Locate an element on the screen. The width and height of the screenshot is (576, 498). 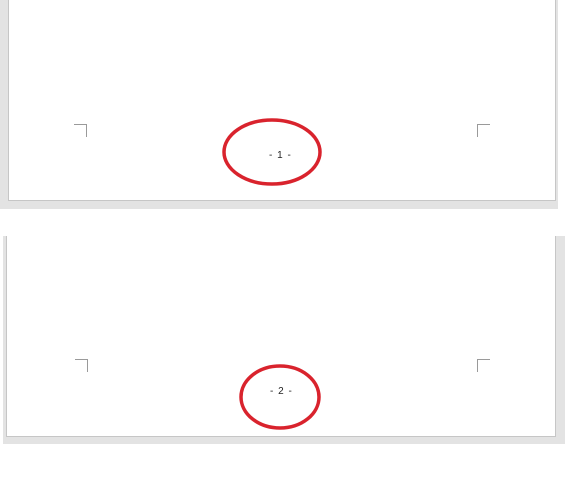
page-2-footer-page-number: - 2 - is located at coordinates (281, 391).